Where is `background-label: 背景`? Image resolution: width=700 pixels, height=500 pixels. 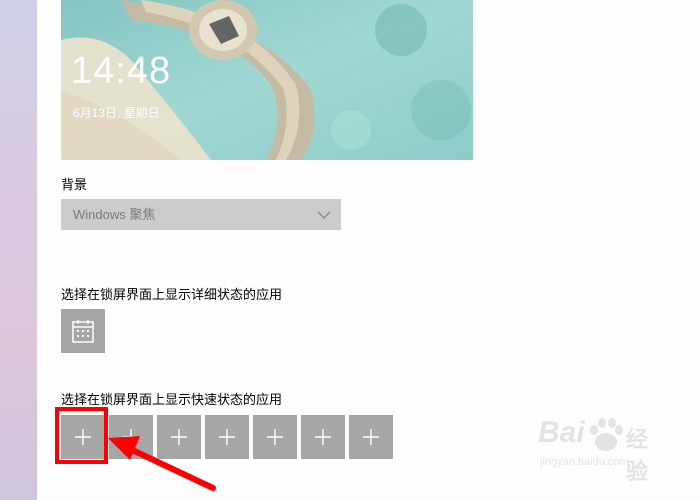 background-label: 背景 is located at coordinates (74, 184).